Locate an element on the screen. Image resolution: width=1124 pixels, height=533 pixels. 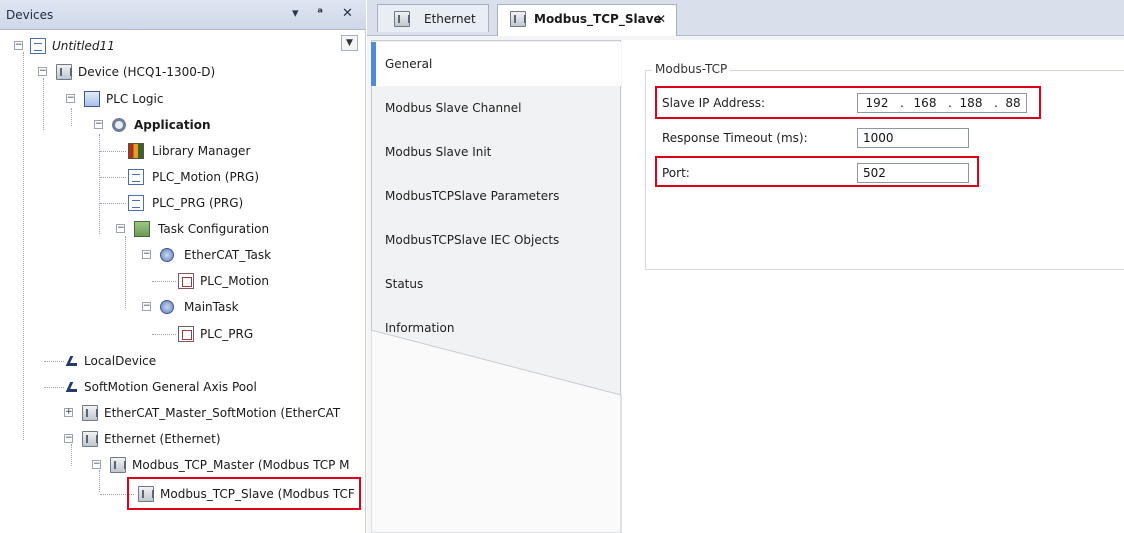
group-title: Modbus-TCP is located at coordinates (691, 69).